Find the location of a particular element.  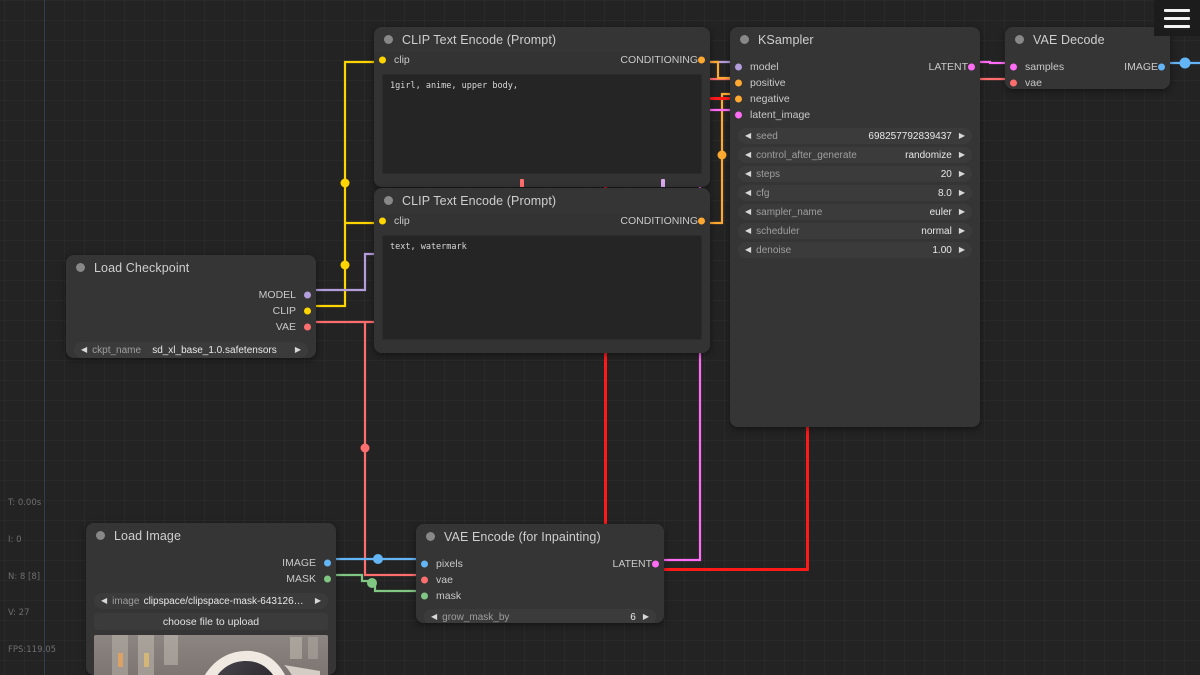

hamburger-menu-button is located at coordinates (1177, 18).